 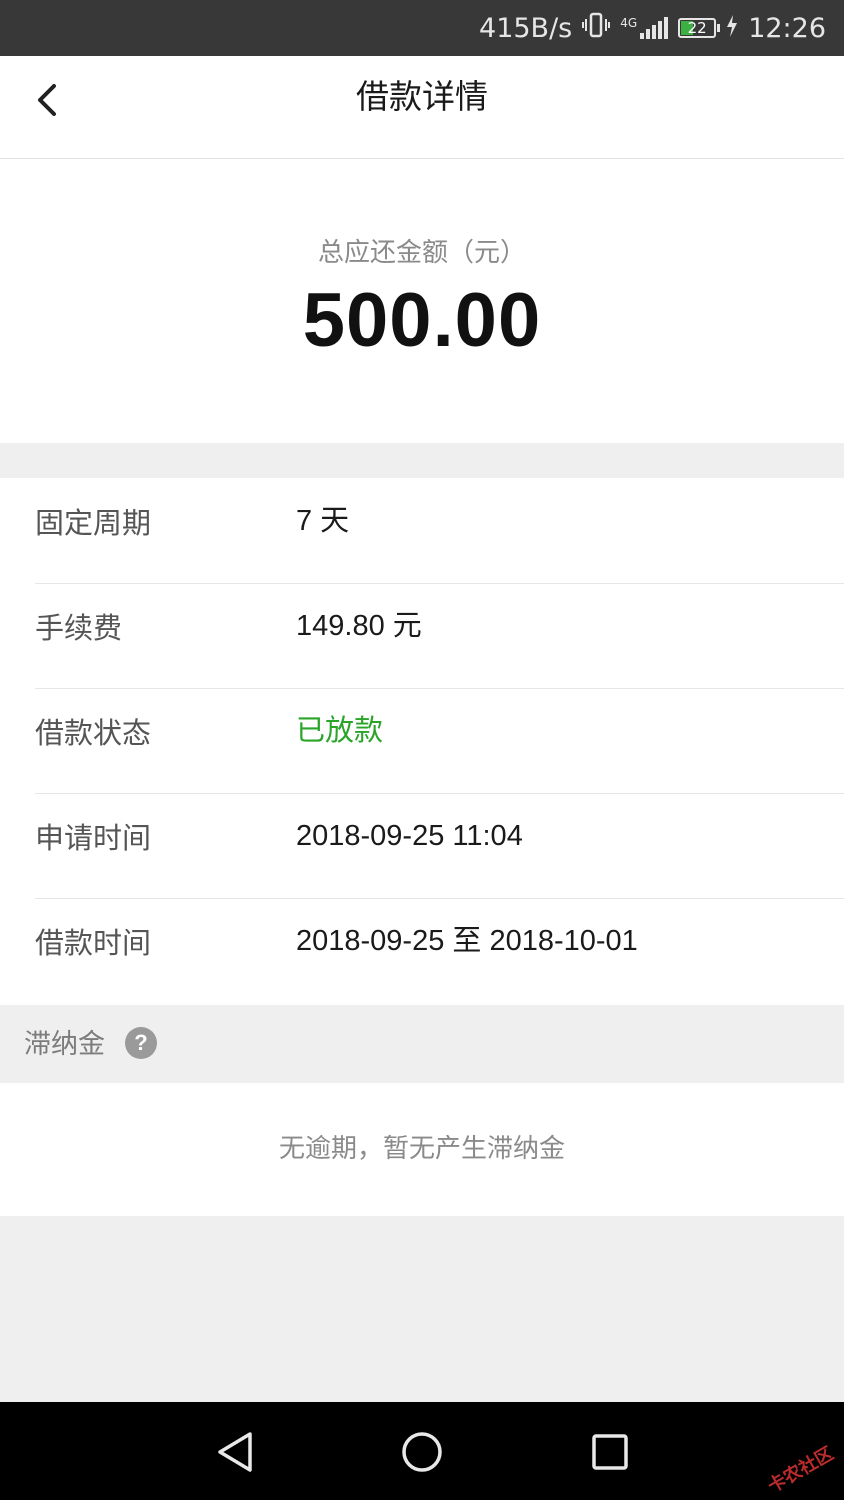 What do you see at coordinates (93, 838) in the screenshot?
I see `detail-label: 申请时间` at bounding box center [93, 838].